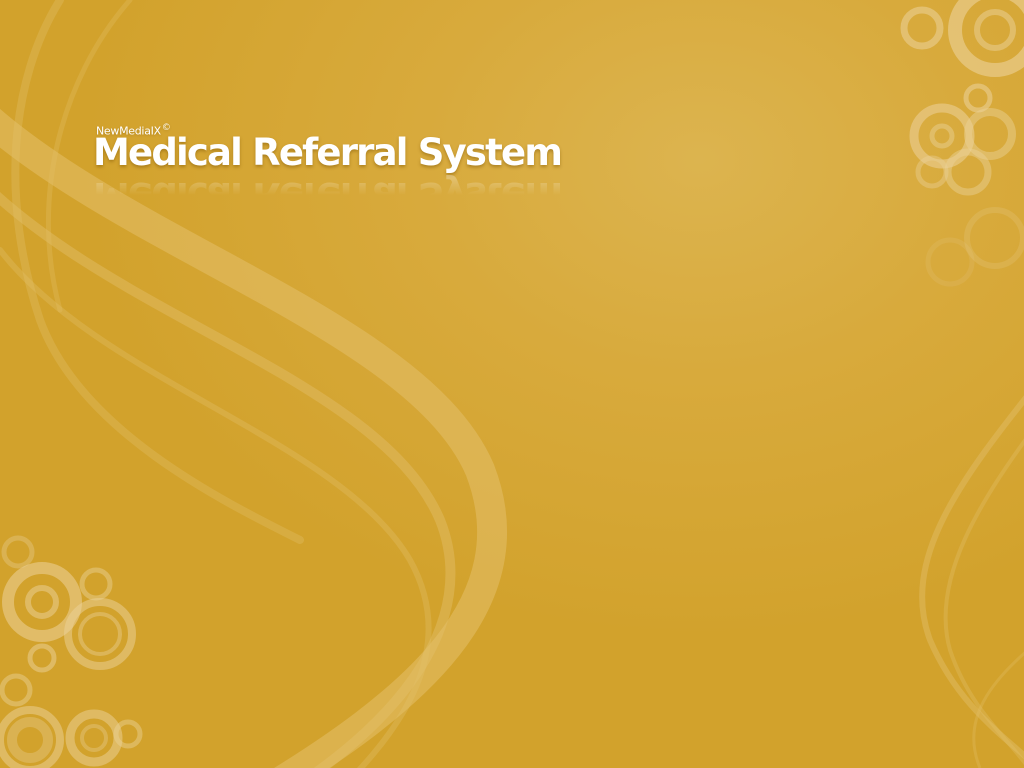 Image resolution: width=1024 pixels, height=768 pixels. What do you see at coordinates (328, 152) in the screenshot?
I see `app-title: Medical Referral System` at bounding box center [328, 152].